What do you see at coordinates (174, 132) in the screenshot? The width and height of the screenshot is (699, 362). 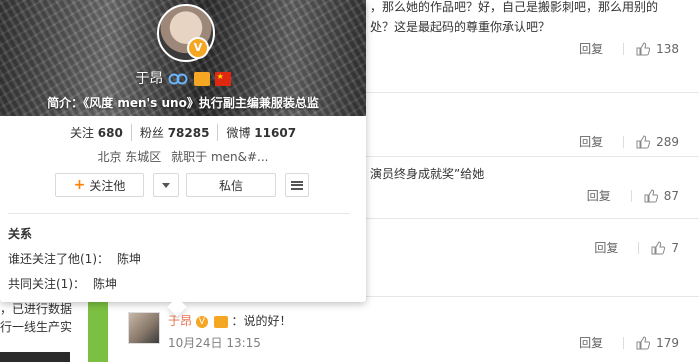 I see `fans-stat: 粉丝 78285` at bounding box center [174, 132].